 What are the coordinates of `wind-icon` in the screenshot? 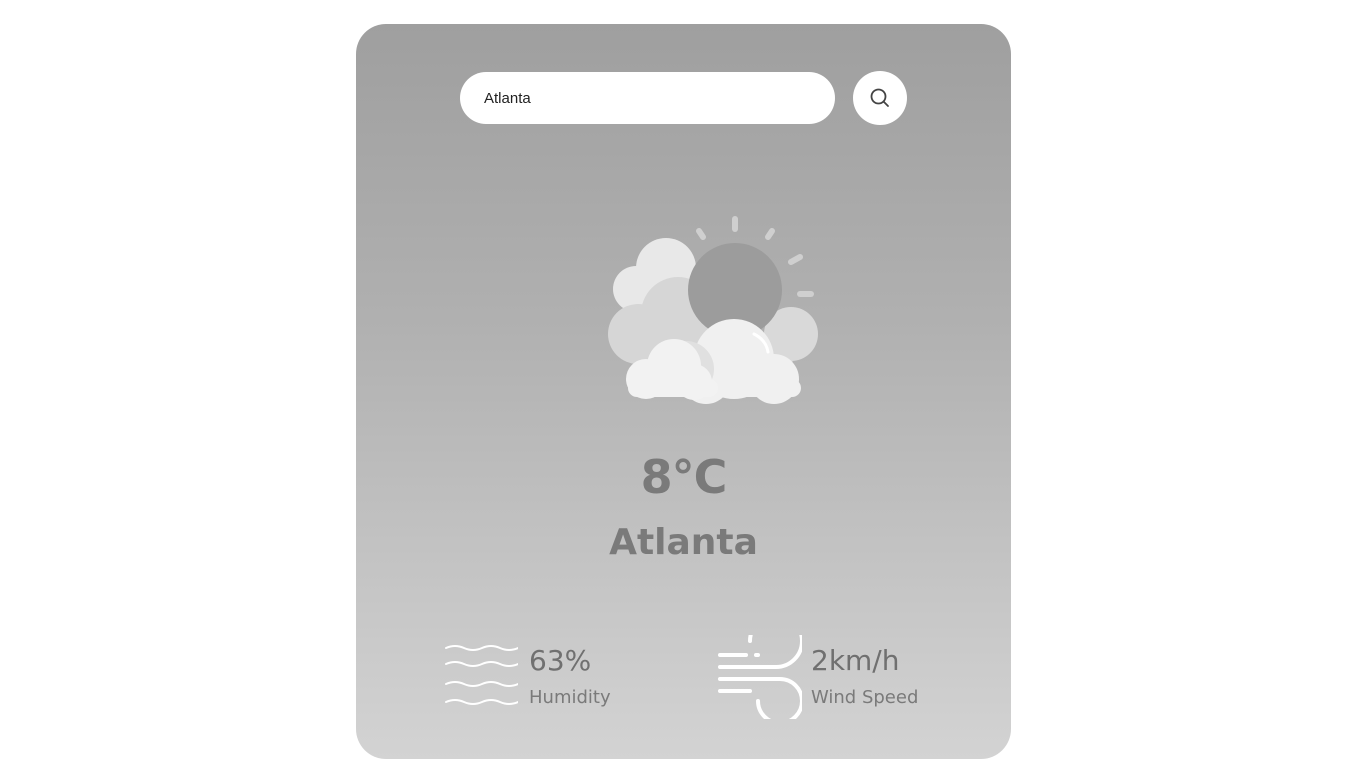 It's located at (760, 677).